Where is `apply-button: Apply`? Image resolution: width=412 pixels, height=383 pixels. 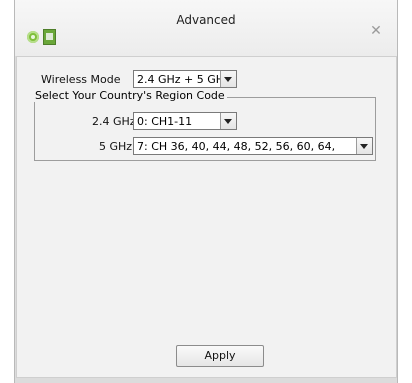 apply-button: Apply is located at coordinates (220, 356).